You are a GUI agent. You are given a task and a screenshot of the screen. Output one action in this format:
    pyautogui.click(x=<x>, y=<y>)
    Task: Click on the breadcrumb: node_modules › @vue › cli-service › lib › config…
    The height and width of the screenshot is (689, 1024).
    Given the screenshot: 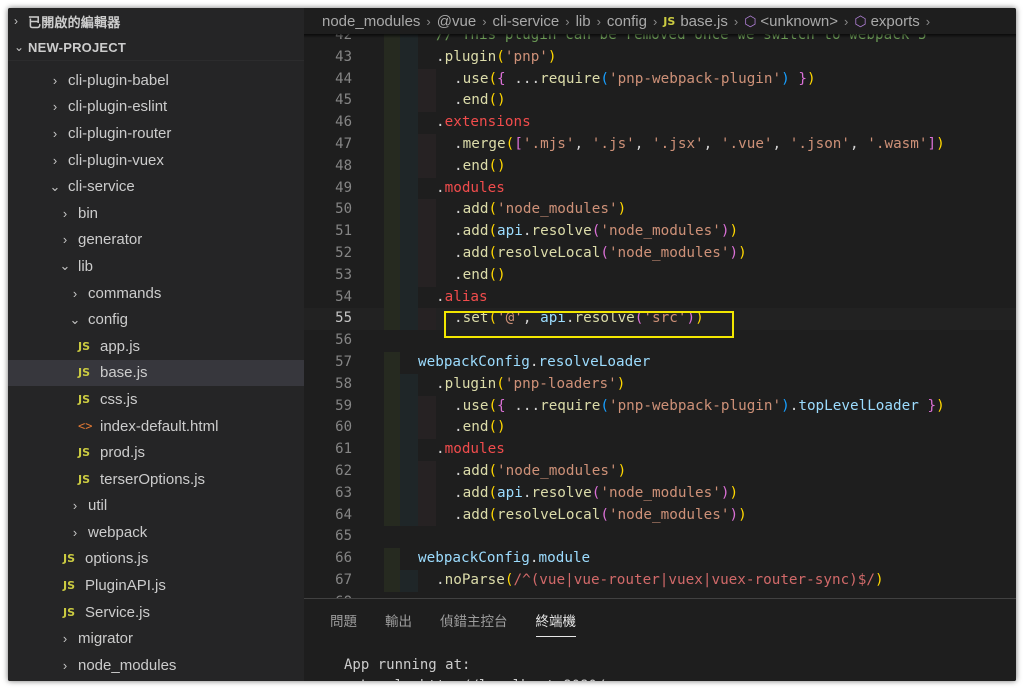 What is the action you would take?
    pyautogui.click(x=660, y=21)
    